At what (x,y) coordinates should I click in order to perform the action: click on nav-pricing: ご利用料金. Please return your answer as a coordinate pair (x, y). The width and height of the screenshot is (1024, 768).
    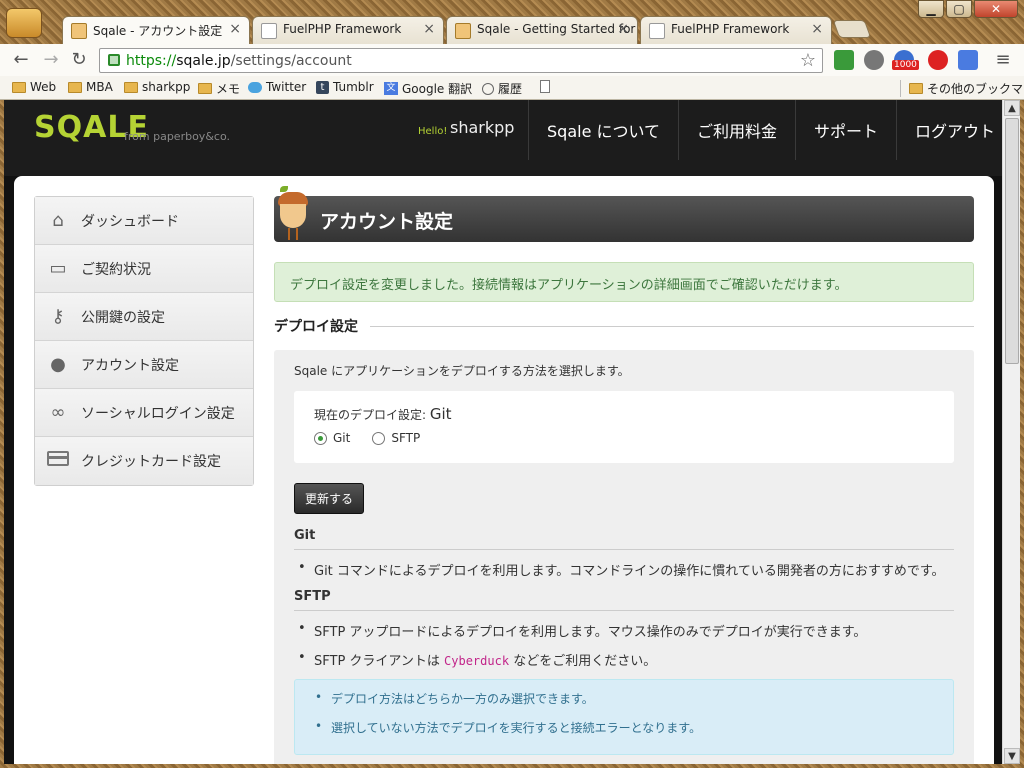
    Looking at the image, I should click on (736, 130).